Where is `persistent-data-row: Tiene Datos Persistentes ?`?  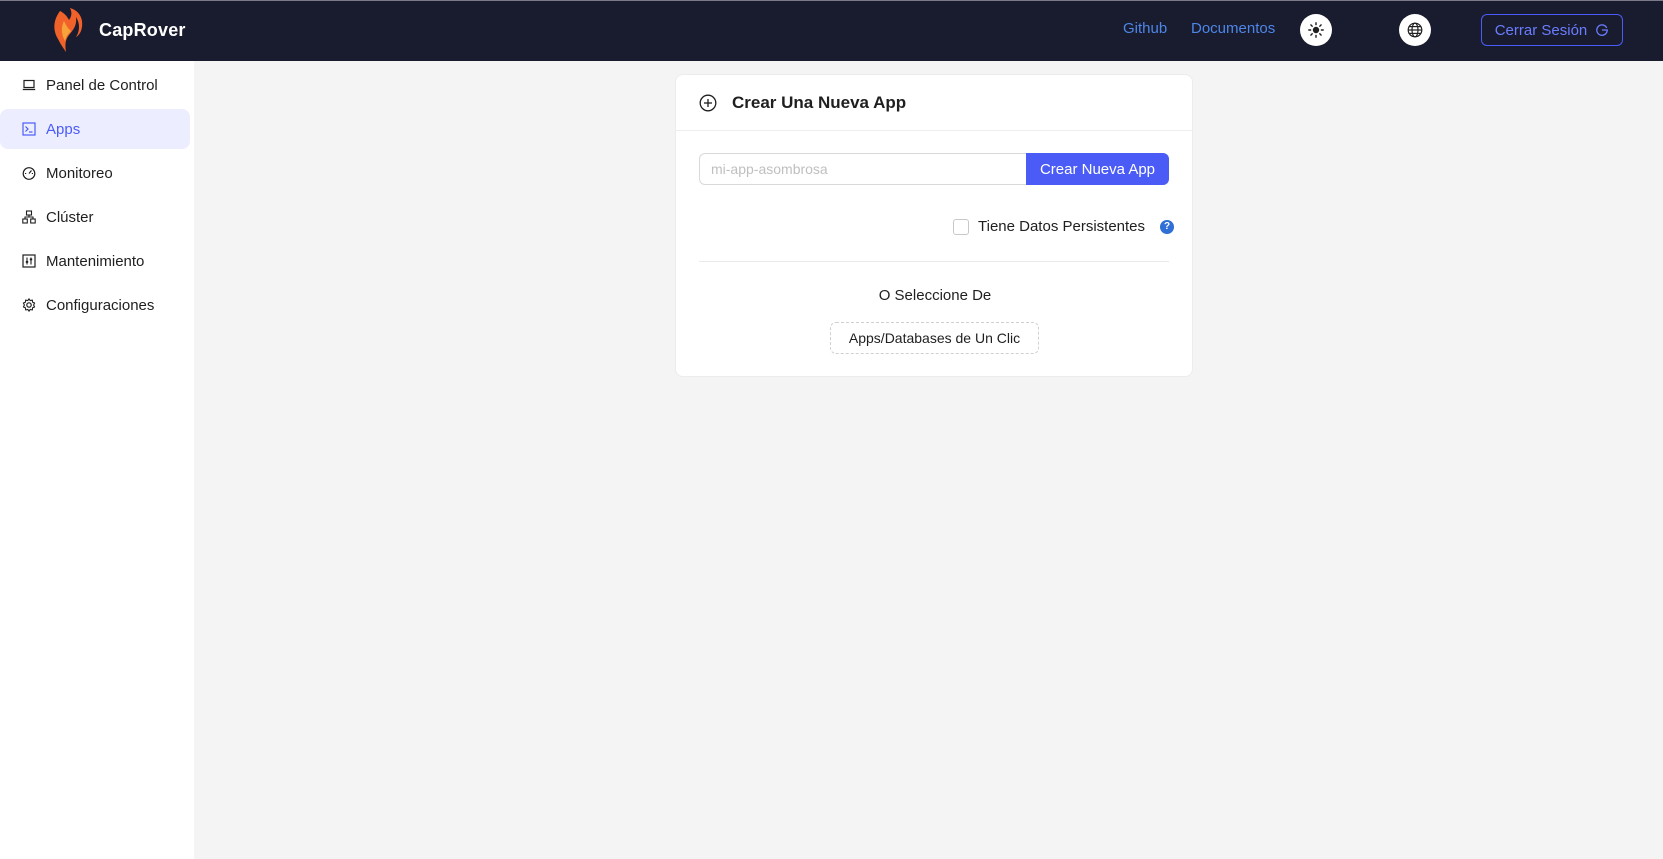
persistent-data-row: Tiene Datos Persistentes ? is located at coordinates (1064, 226).